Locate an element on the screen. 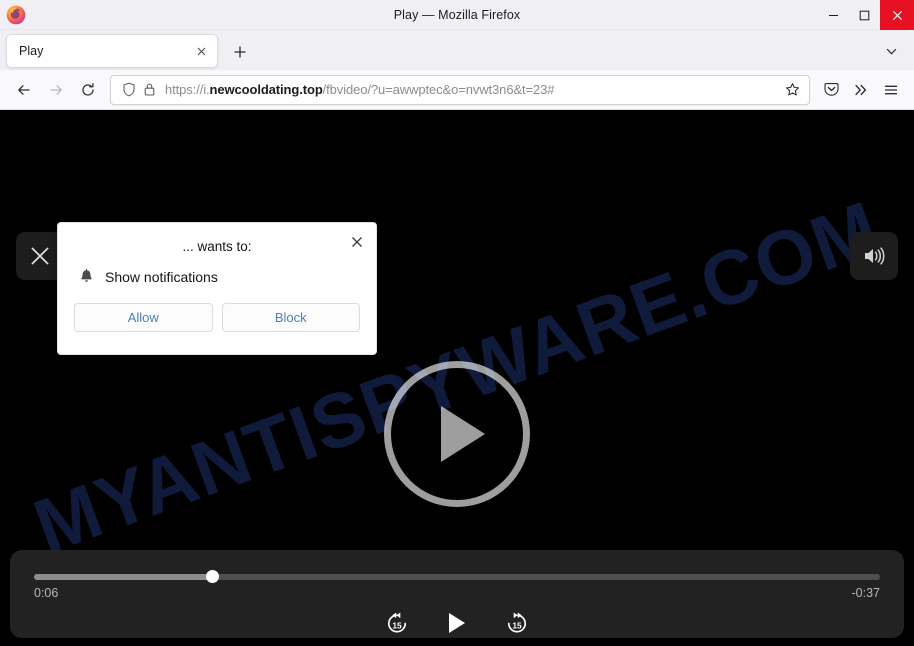 The image size is (914, 646). speaker-icon is located at coordinates (875, 256).